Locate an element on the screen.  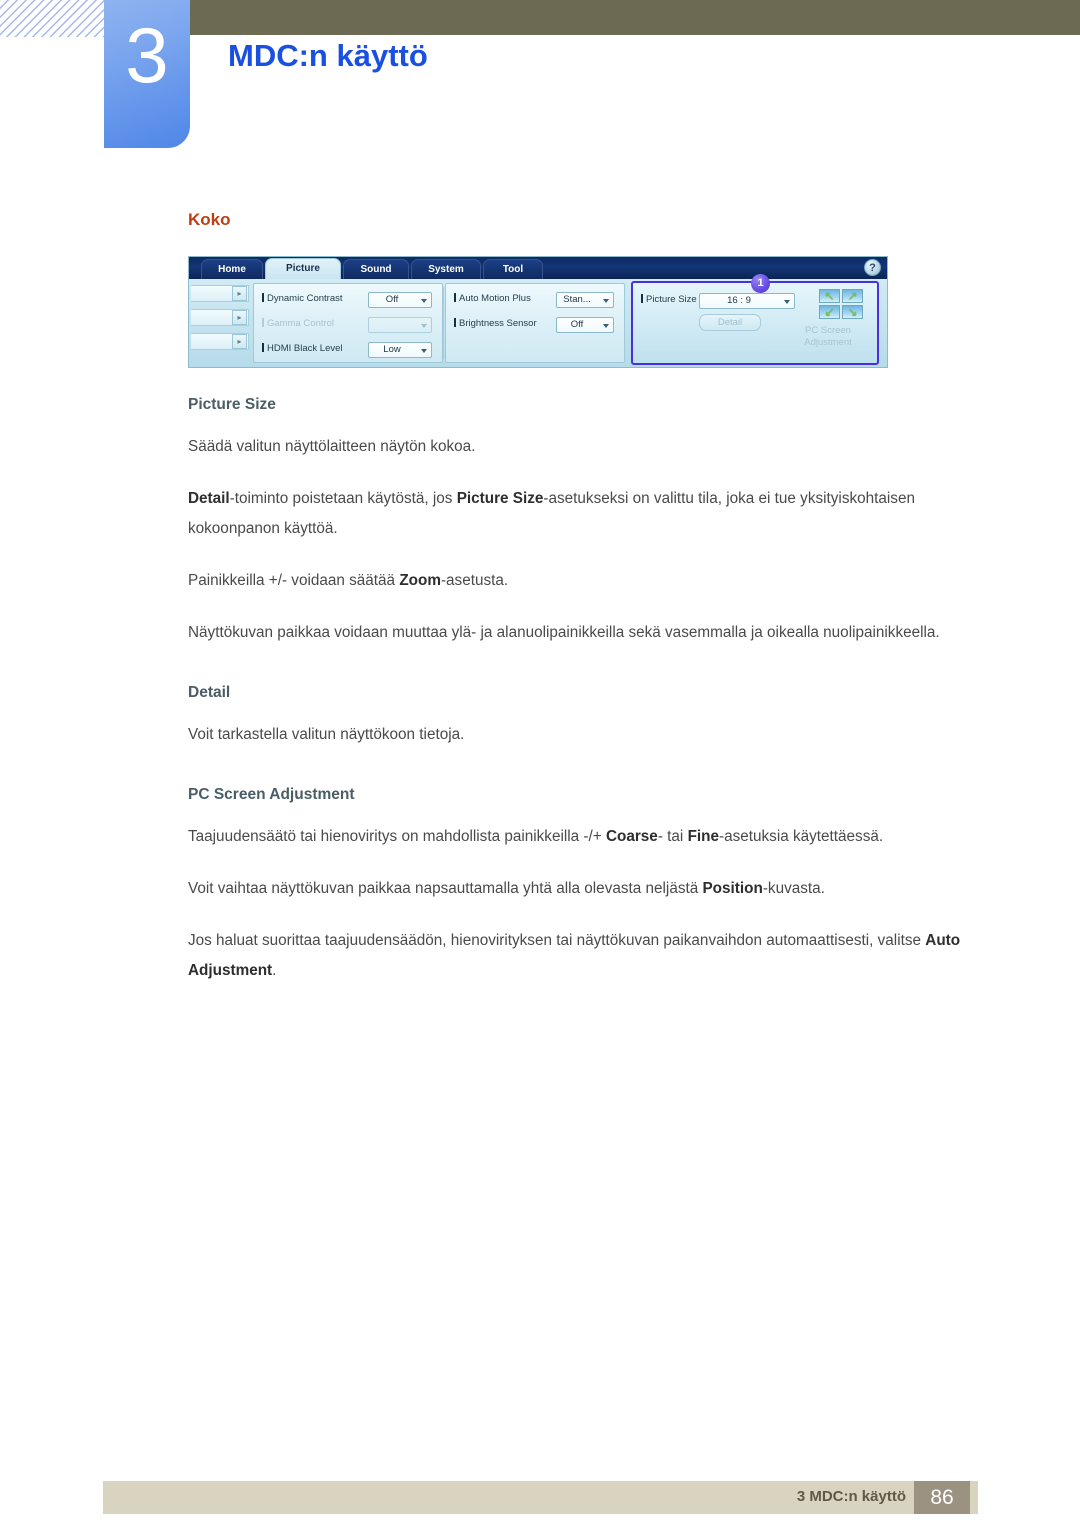
page-title: MDC:n käyttö is located at coordinates (328, 55).